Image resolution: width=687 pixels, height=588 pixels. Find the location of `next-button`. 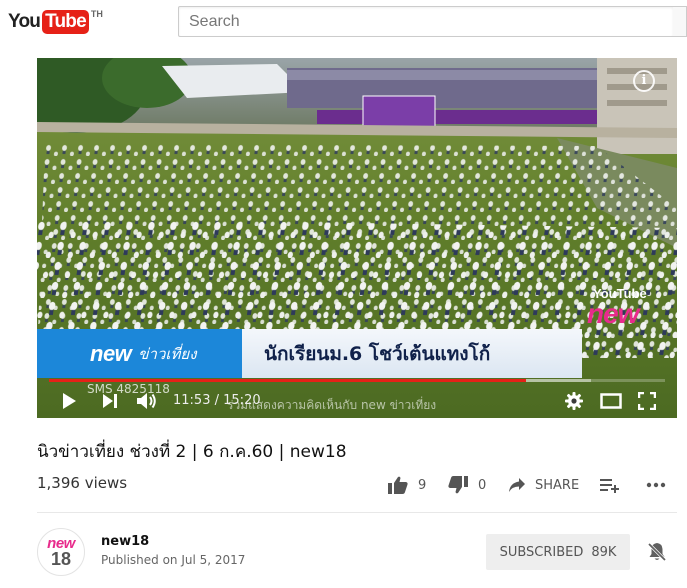

next-button is located at coordinates (110, 401).